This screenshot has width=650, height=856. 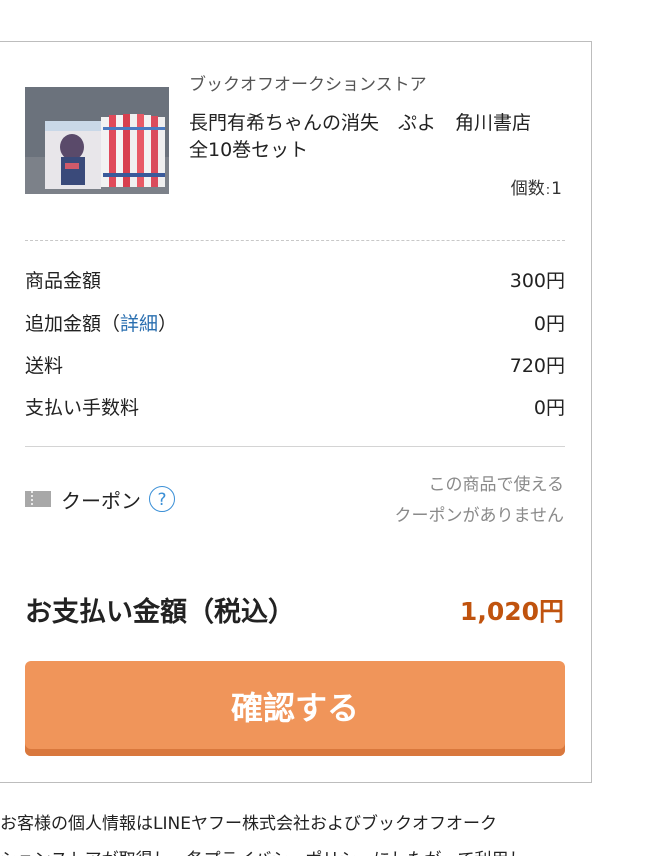 What do you see at coordinates (44, 366) in the screenshot?
I see `price-row-label: 送料` at bounding box center [44, 366].